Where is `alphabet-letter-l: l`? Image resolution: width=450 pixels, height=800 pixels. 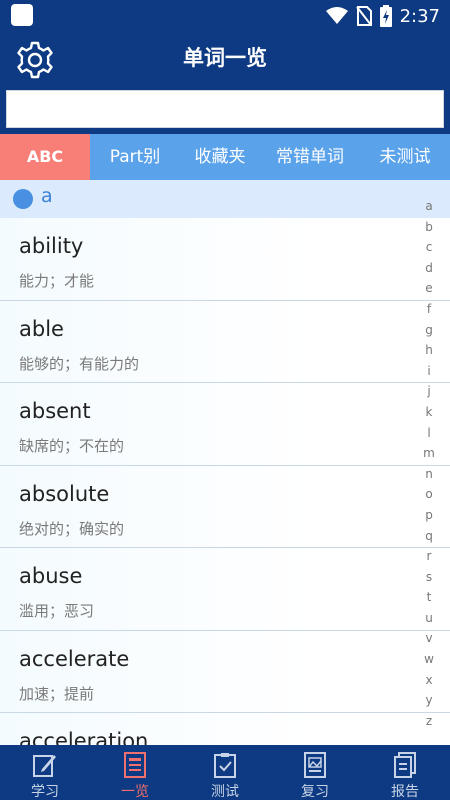 alphabet-letter-l: l is located at coordinates (429, 433).